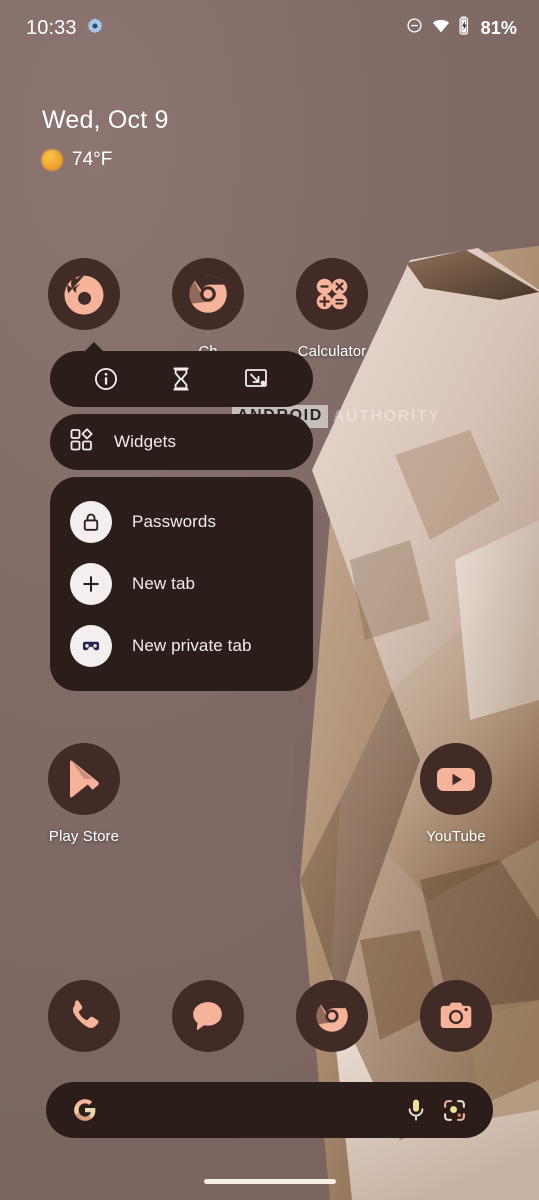 The width and height of the screenshot is (539, 1200). I want to click on shortcut-new-tab: New tab, so click(181, 584).